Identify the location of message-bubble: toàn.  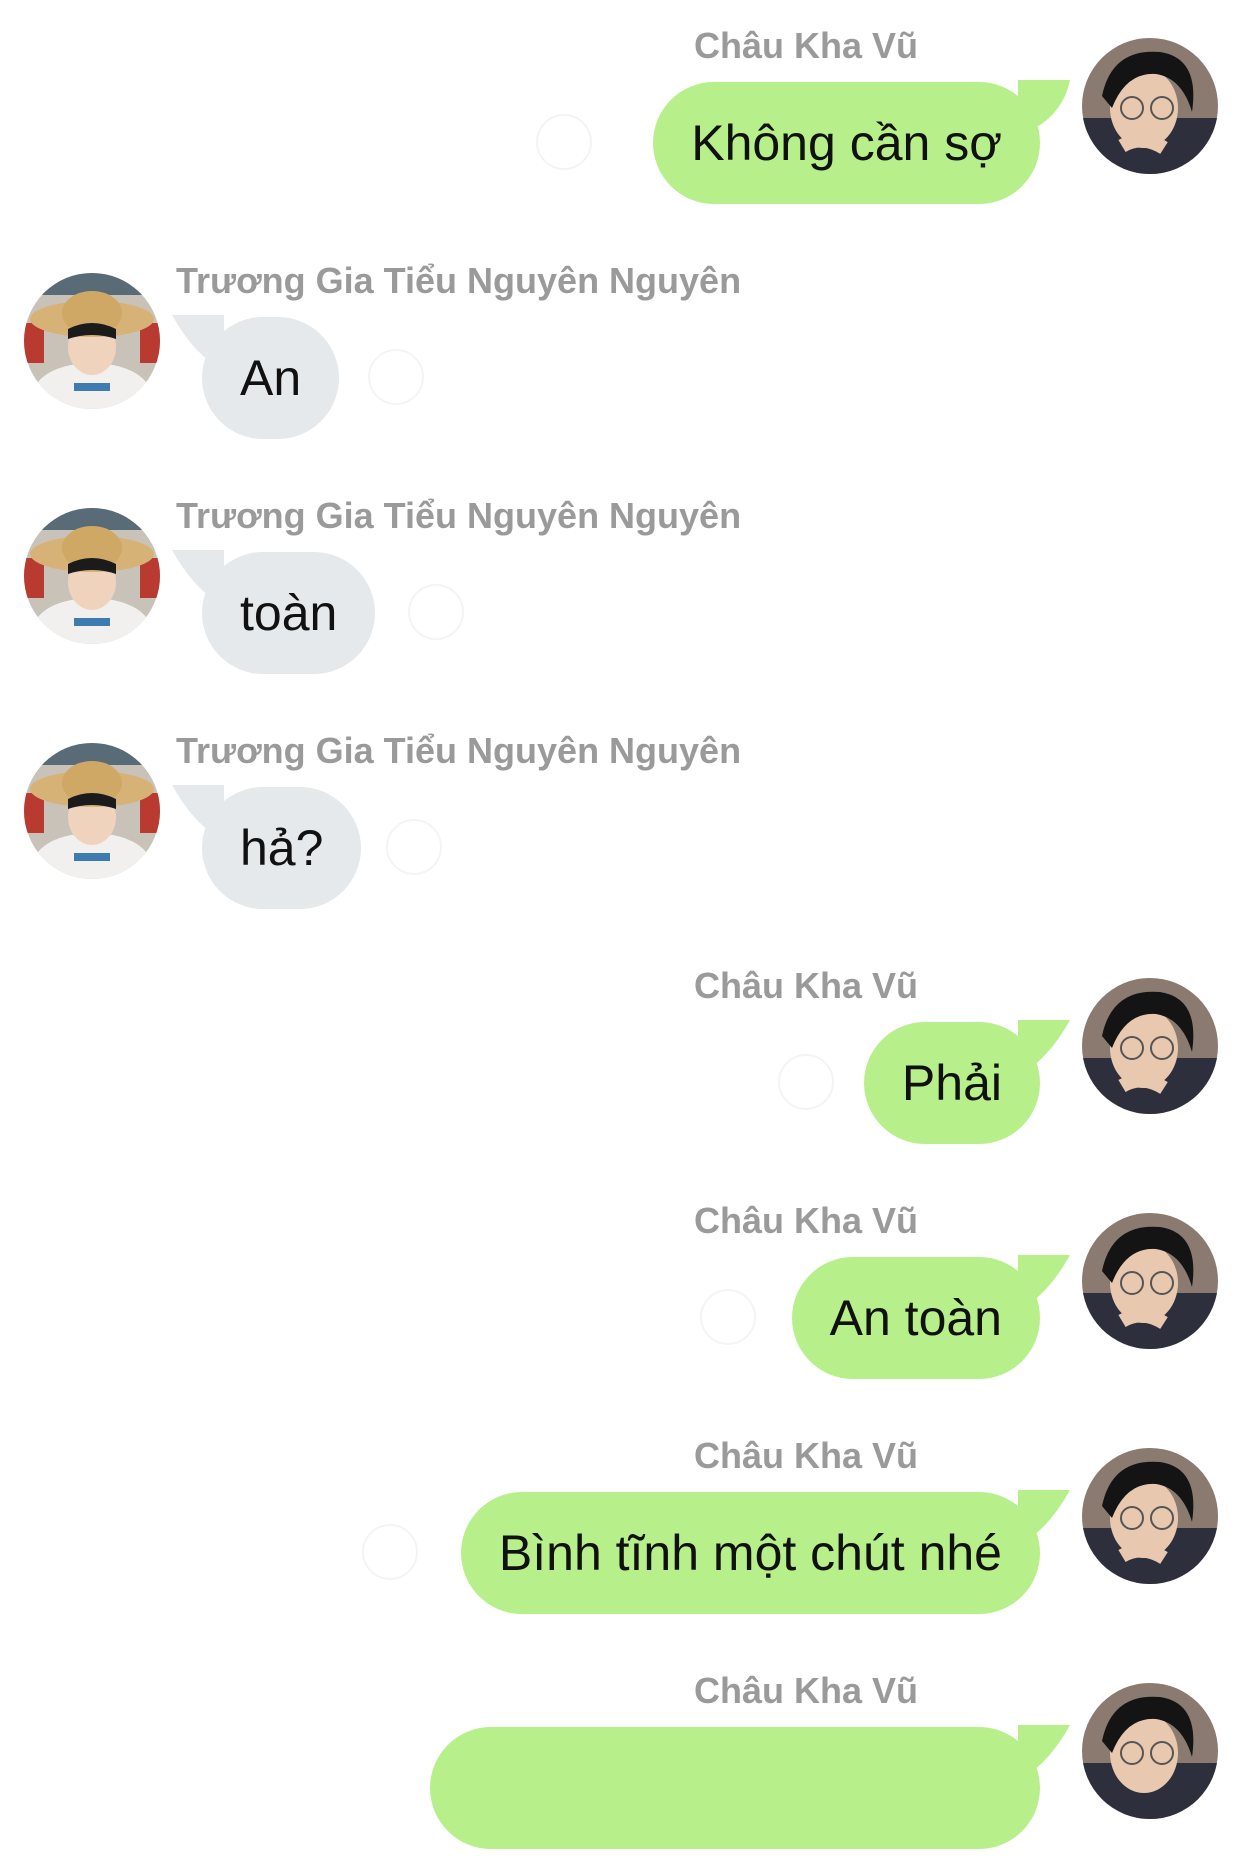
(274, 612).